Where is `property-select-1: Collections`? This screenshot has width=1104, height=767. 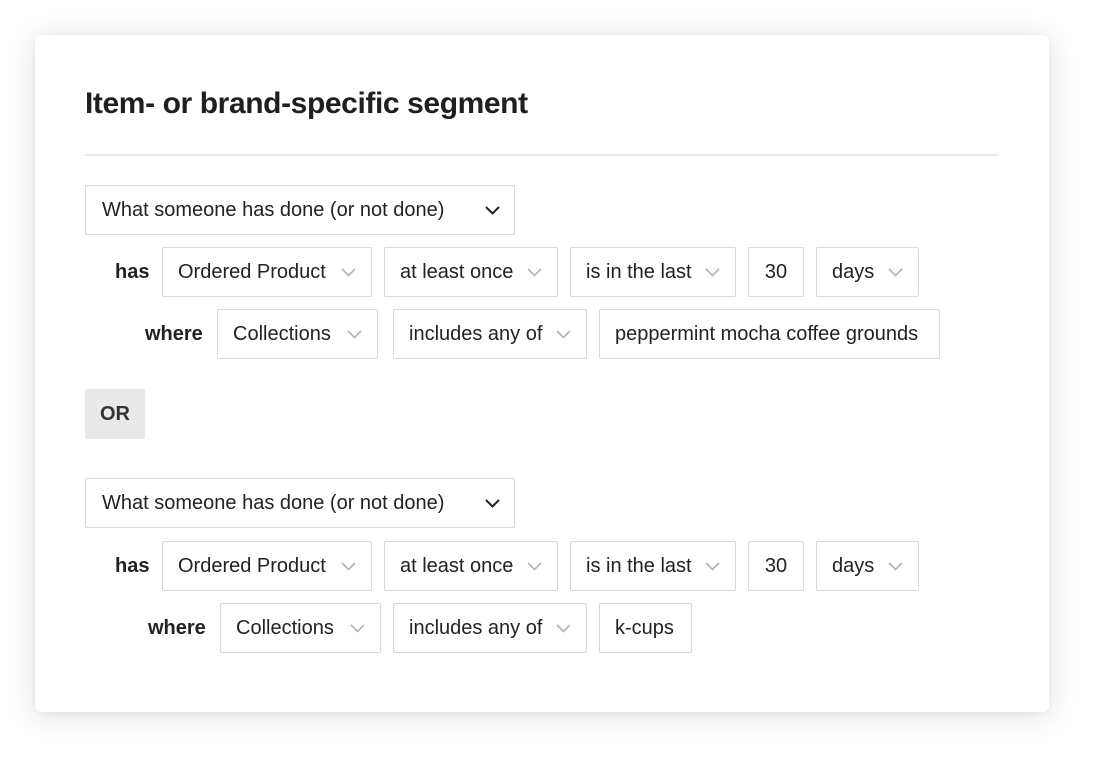
property-select-1: Collections is located at coordinates (297, 334).